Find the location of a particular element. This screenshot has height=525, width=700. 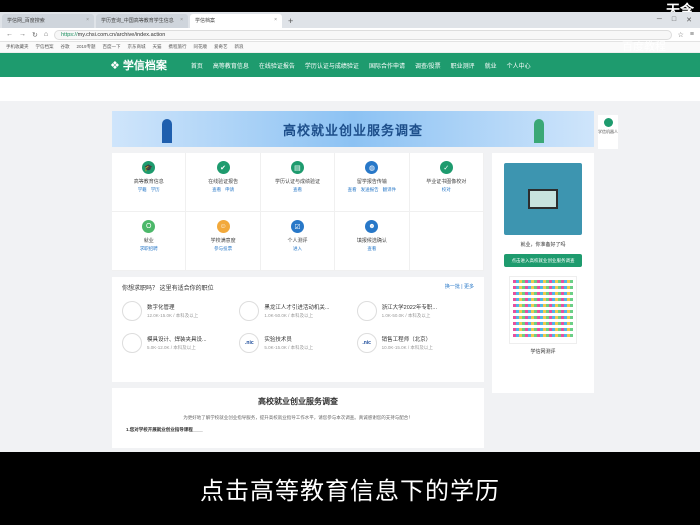

service-item: ▤ 学历认证与成绩验证 查看 is located at coordinates (298, 182).